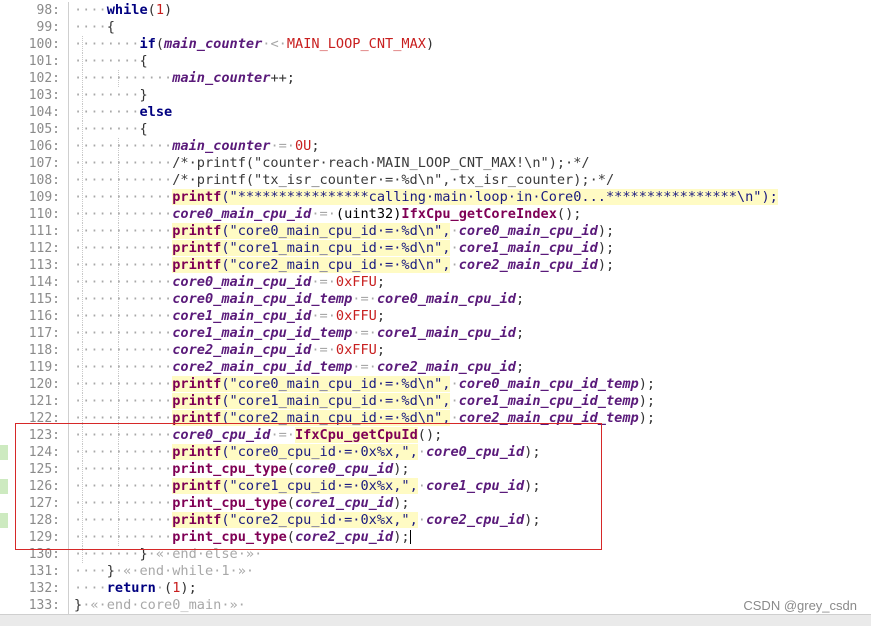  Describe the element at coordinates (34, 112) in the screenshot. I see `gutter: 104:` at that location.